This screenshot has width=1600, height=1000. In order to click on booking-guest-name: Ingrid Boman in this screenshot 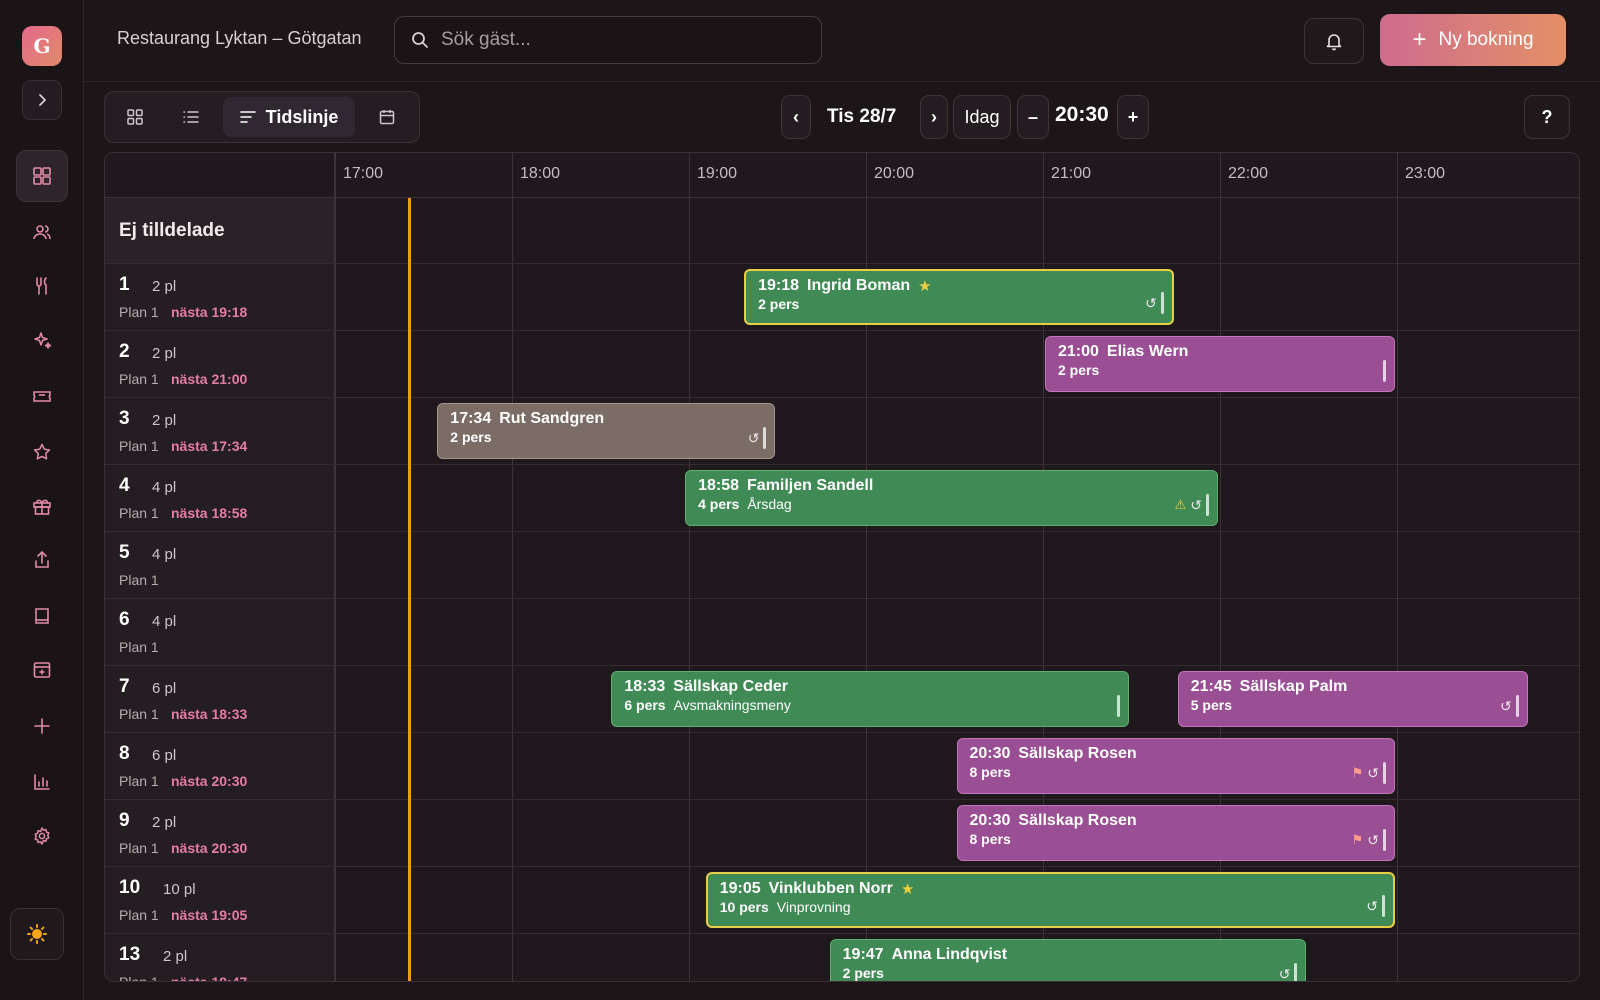, I will do `click(859, 285)`.